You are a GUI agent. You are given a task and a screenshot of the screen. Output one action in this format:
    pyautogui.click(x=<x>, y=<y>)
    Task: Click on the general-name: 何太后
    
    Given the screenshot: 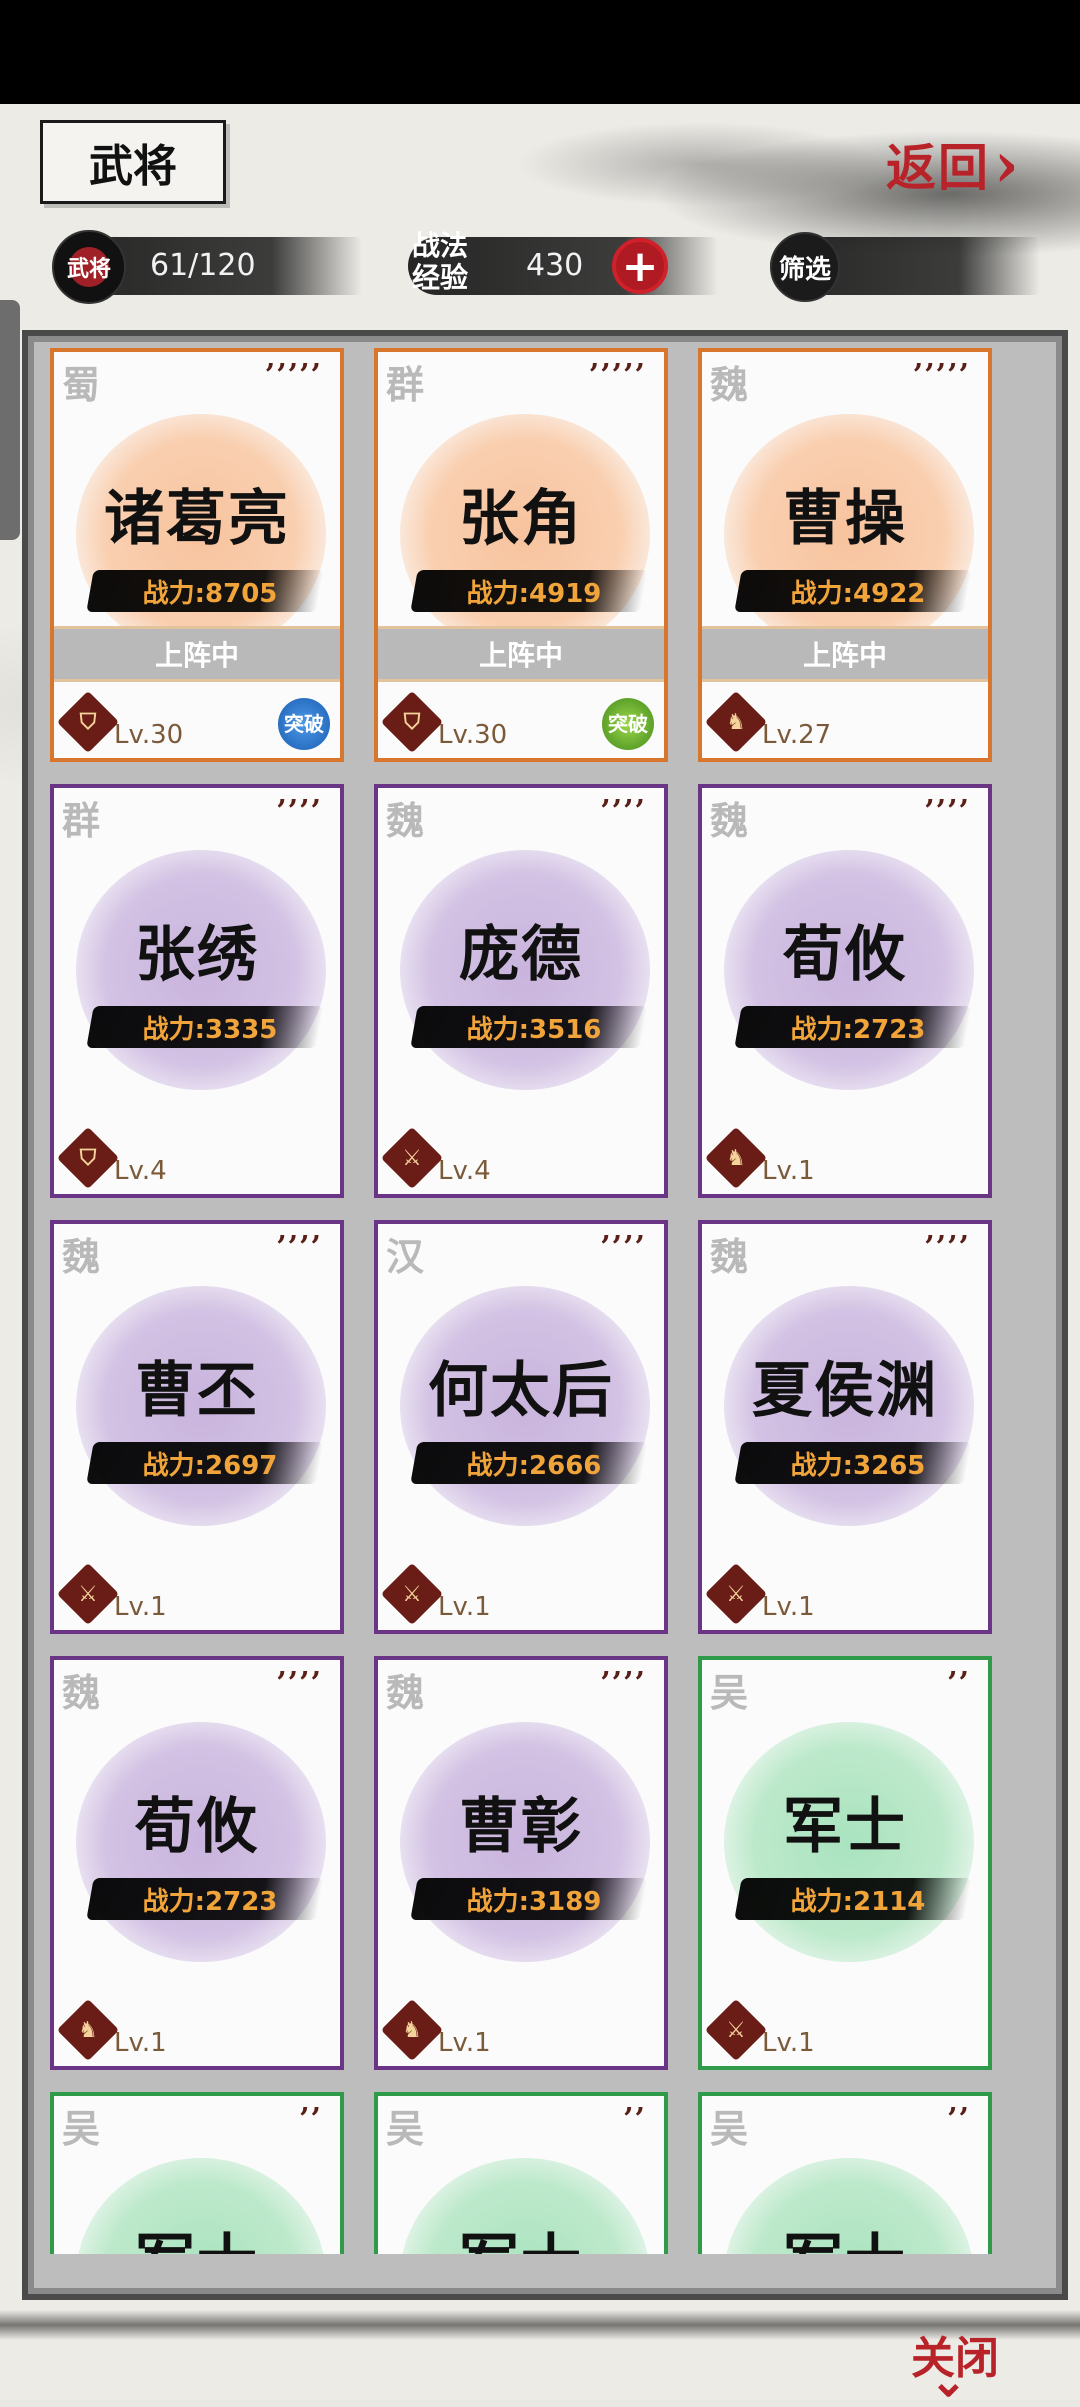 What is the action you would take?
    pyautogui.click(x=521, y=1391)
    